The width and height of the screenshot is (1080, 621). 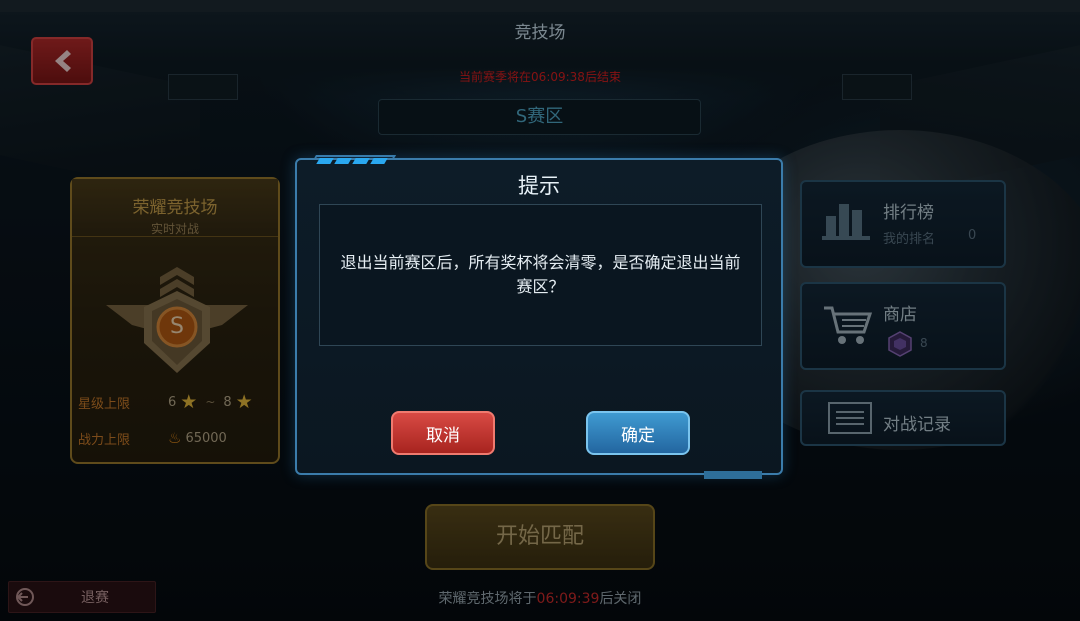 What do you see at coordinates (733, 475) in the screenshot?
I see `dialog-corner-decoration` at bounding box center [733, 475].